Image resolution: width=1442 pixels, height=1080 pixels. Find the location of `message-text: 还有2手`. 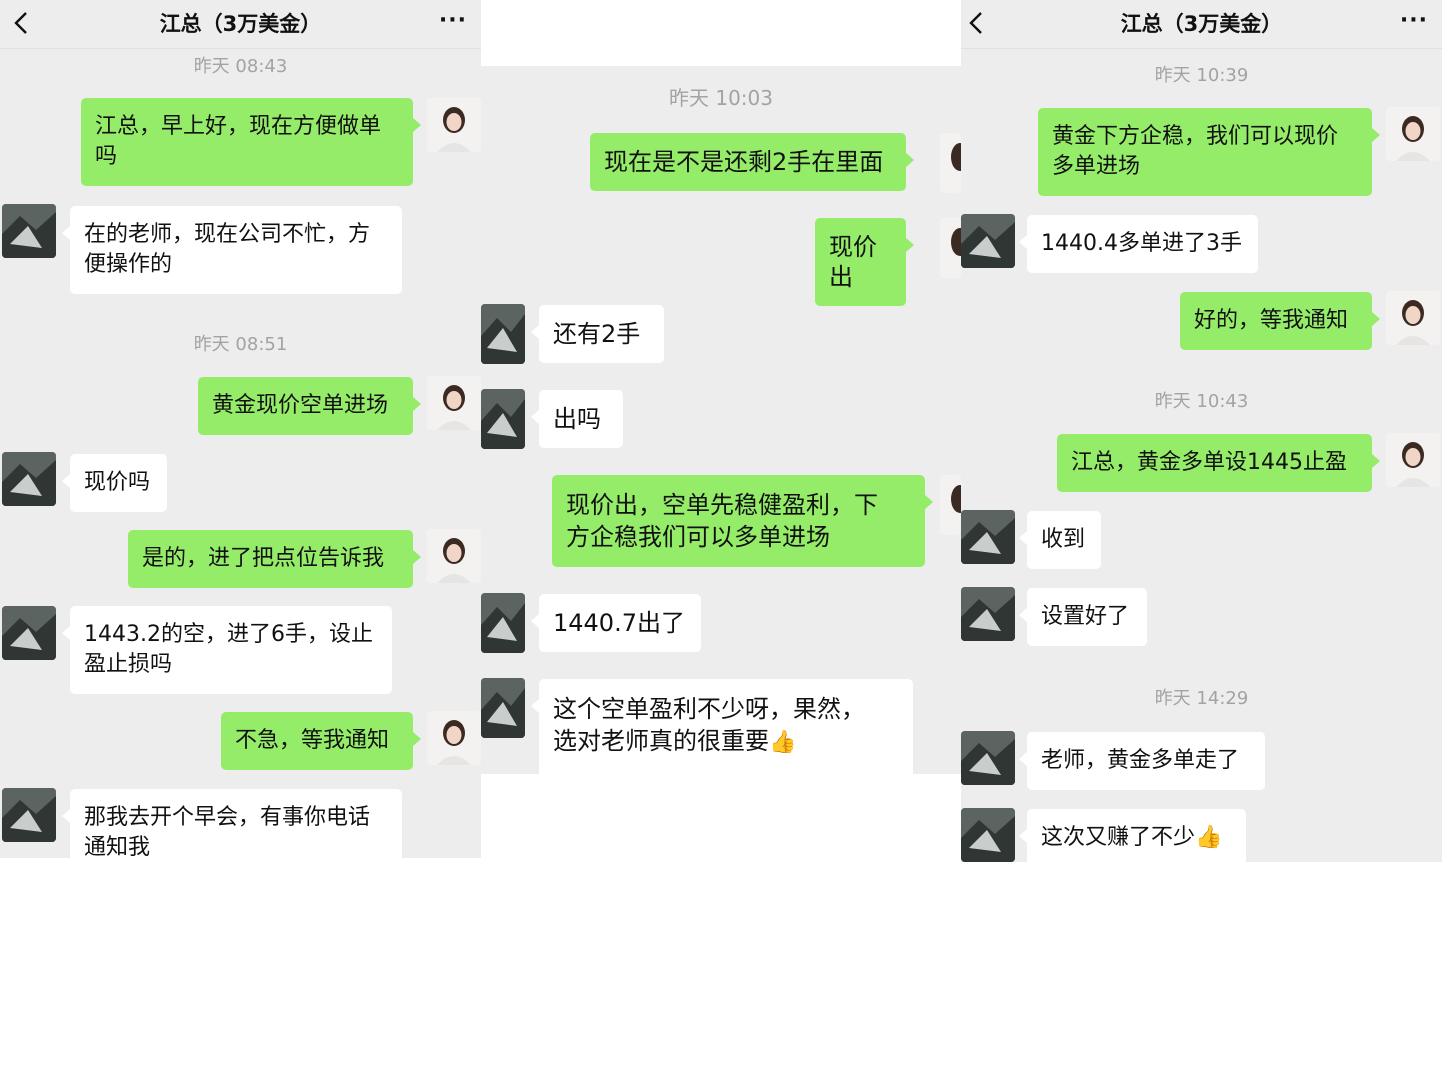

message-text: 还有2手 is located at coordinates (597, 334).